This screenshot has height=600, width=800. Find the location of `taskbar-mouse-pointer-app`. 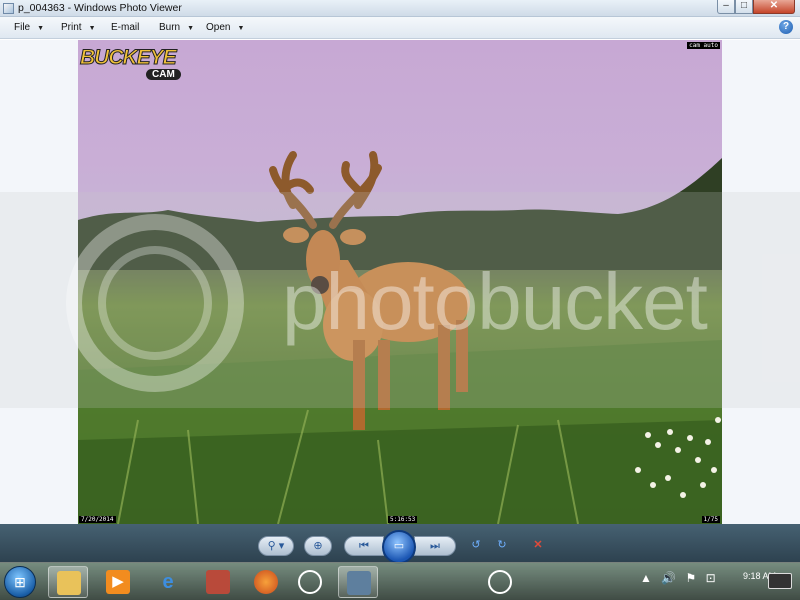

taskbar-mouse-pointer-app is located at coordinates (500, 582).